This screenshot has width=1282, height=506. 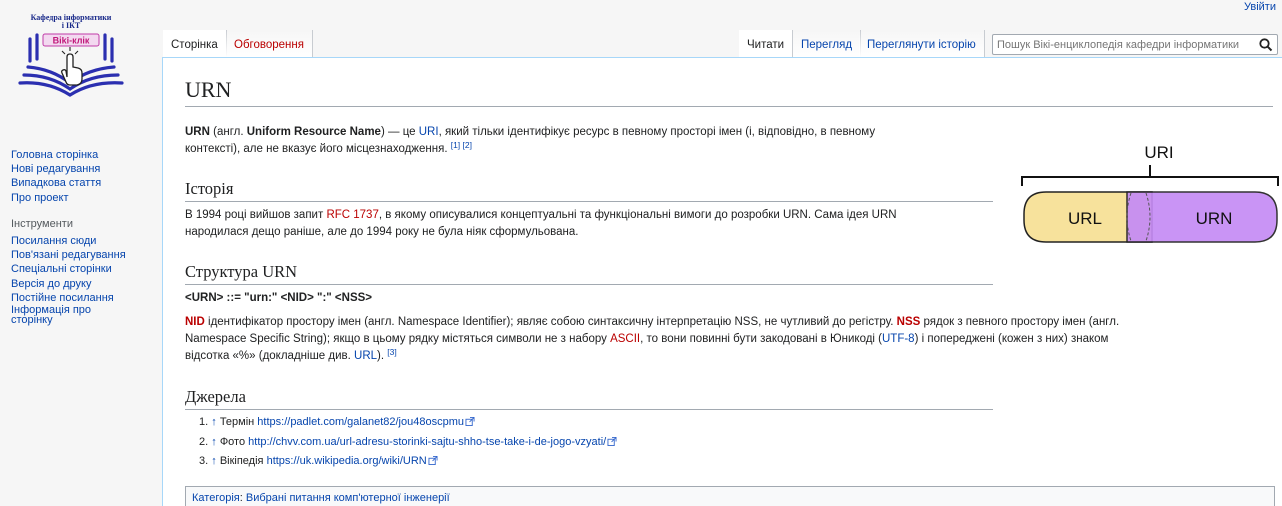 What do you see at coordinates (71, 41) in the screenshot?
I see `logo-badge-text: Віki-клік` at bounding box center [71, 41].